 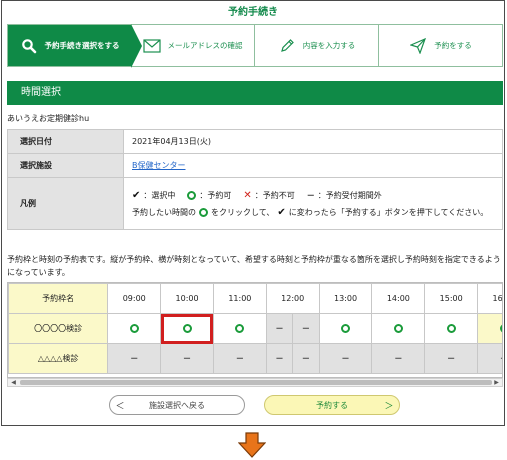 I want to click on table-row: △△△△検診 － － － － － － － － －, so click(x=255, y=358).